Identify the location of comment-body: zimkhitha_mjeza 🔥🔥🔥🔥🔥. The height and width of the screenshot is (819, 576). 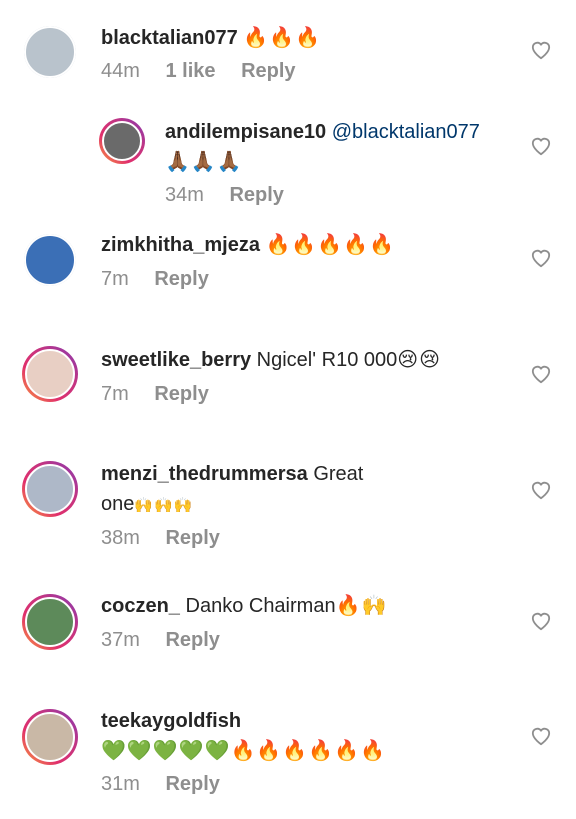
(248, 245).